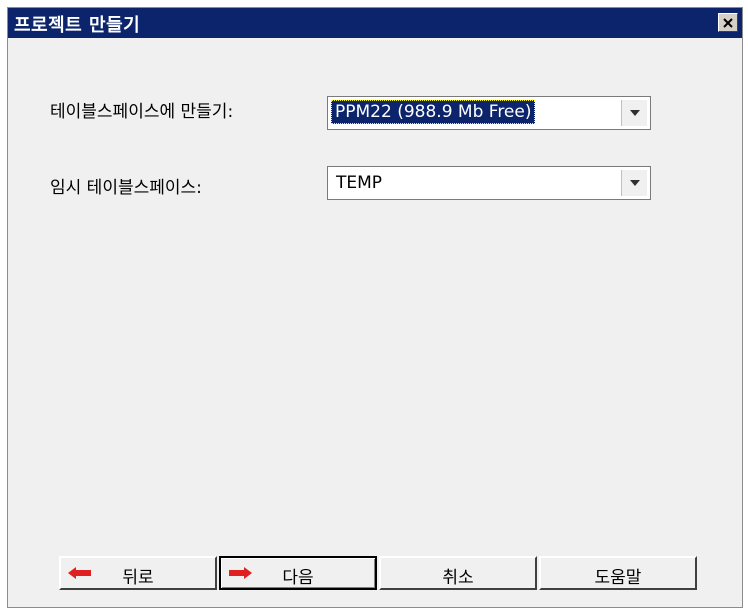  I want to click on temp-tablespace-select: TEMP, so click(489, 183).